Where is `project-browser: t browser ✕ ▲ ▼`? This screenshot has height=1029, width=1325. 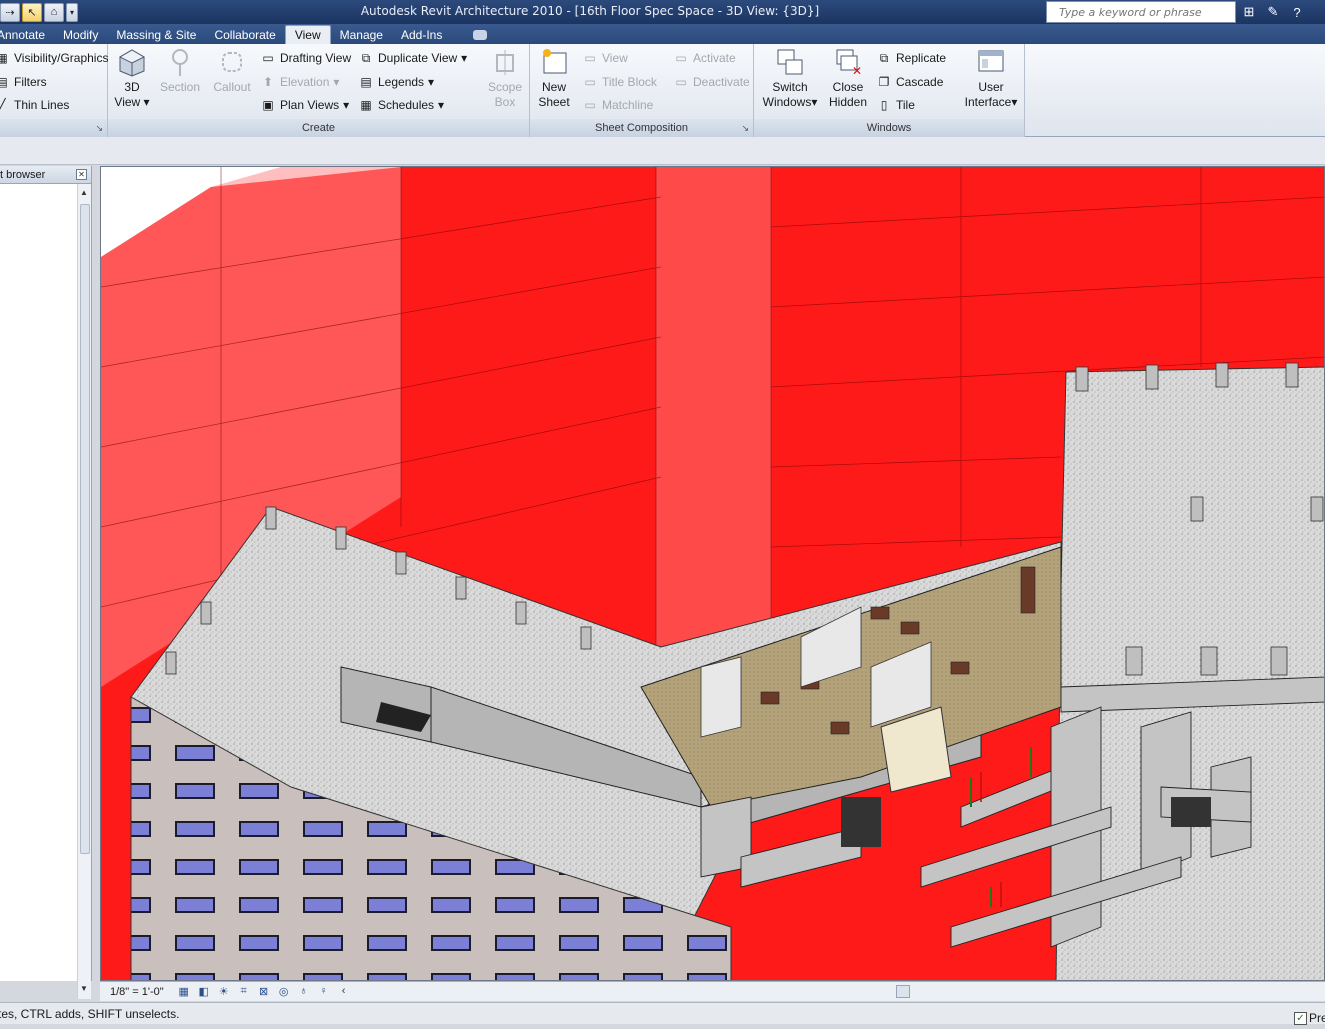
project-browser: t browser ✕ ▲ ▼ is located at coordinates (46, 582).